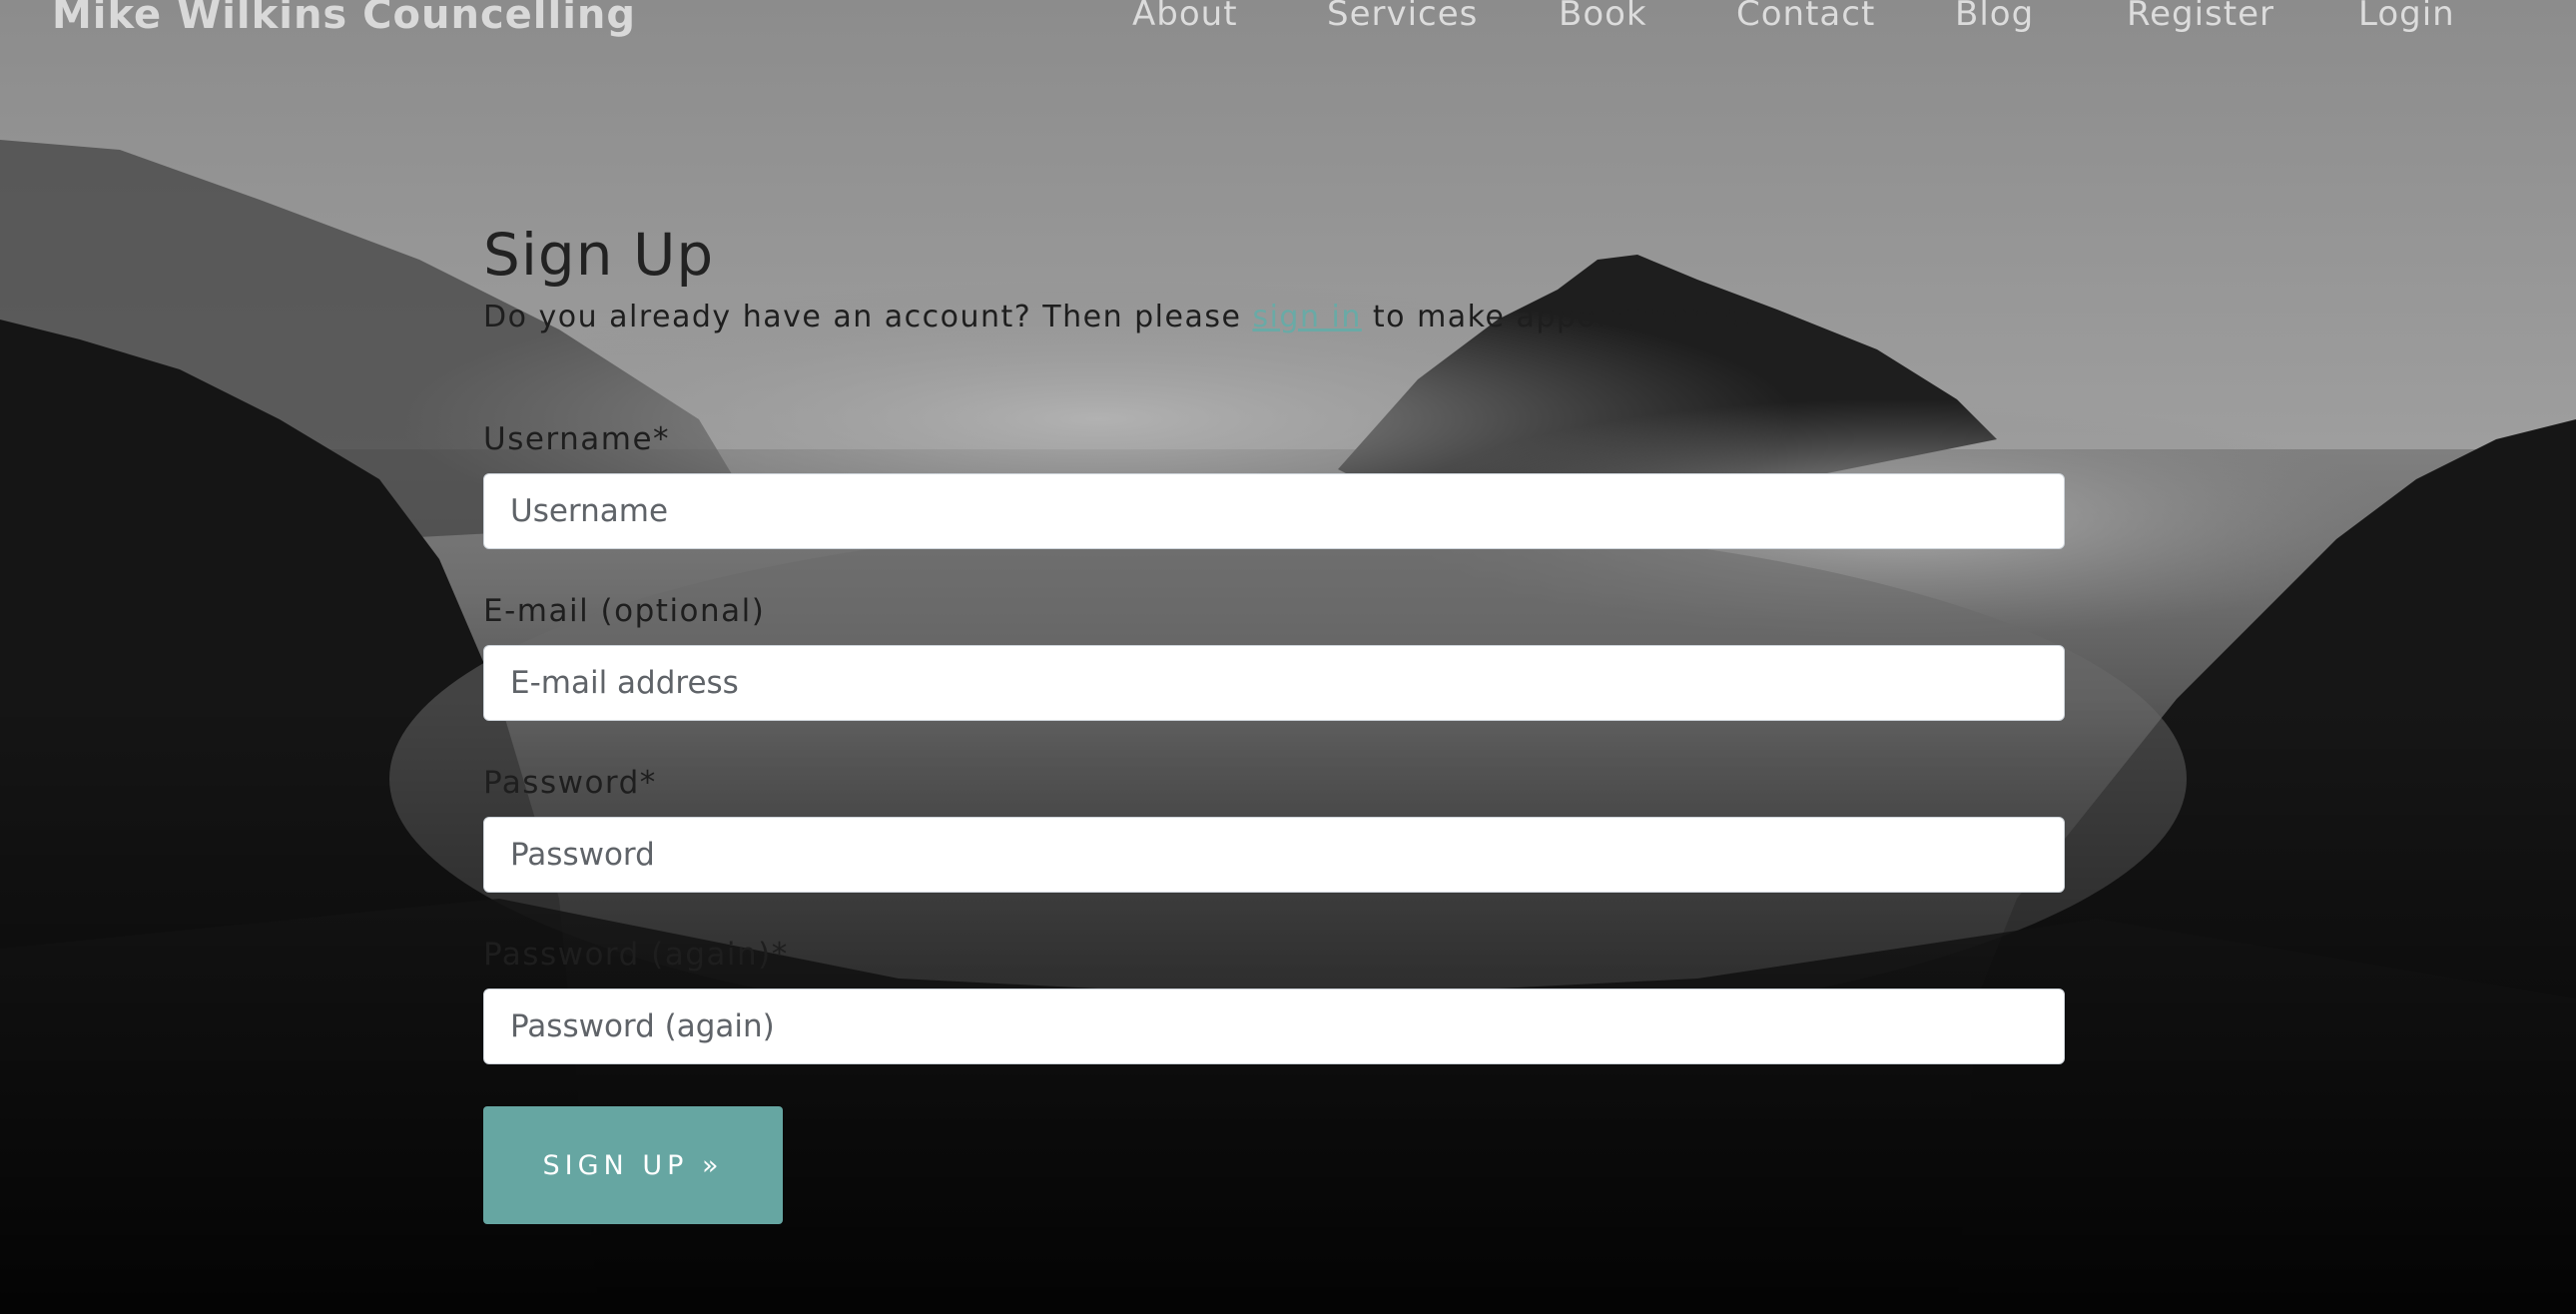 The image size is (2576, 1314). Describe the element at coordinates (2200, 17) in the screenshot. I see `nav-item-register: Register` at that location.